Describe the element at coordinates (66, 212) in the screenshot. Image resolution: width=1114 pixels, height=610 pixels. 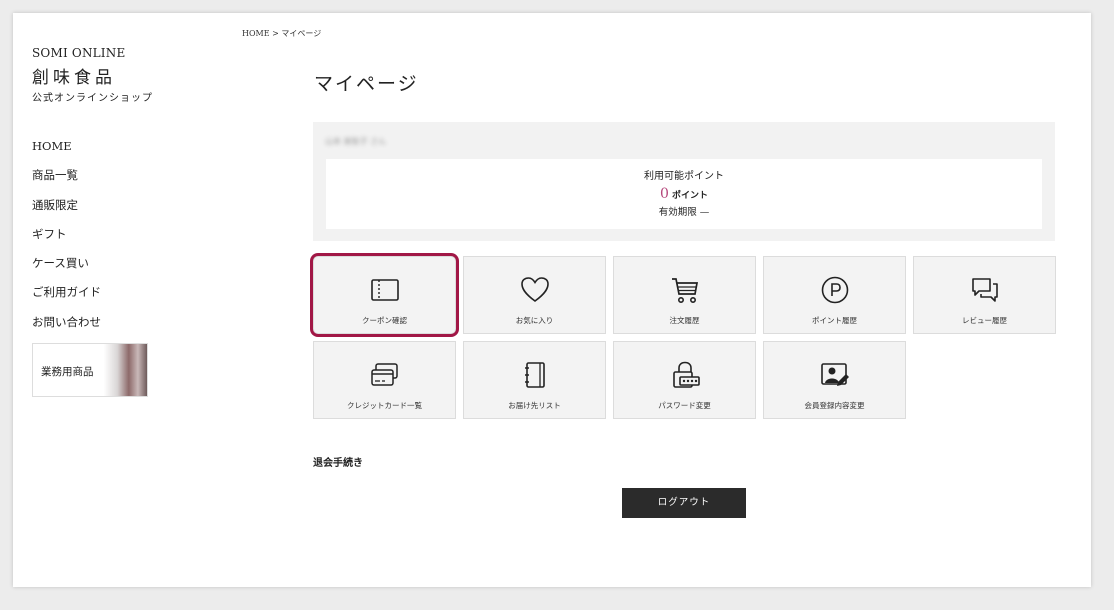
I see `sidebar-item-online-exclusive: 通販限定` at that location.